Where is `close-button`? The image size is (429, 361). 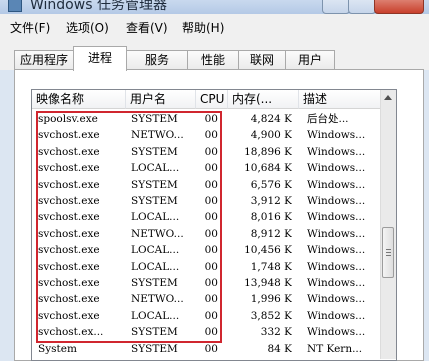
close-button is located at coordinates (399, 7).